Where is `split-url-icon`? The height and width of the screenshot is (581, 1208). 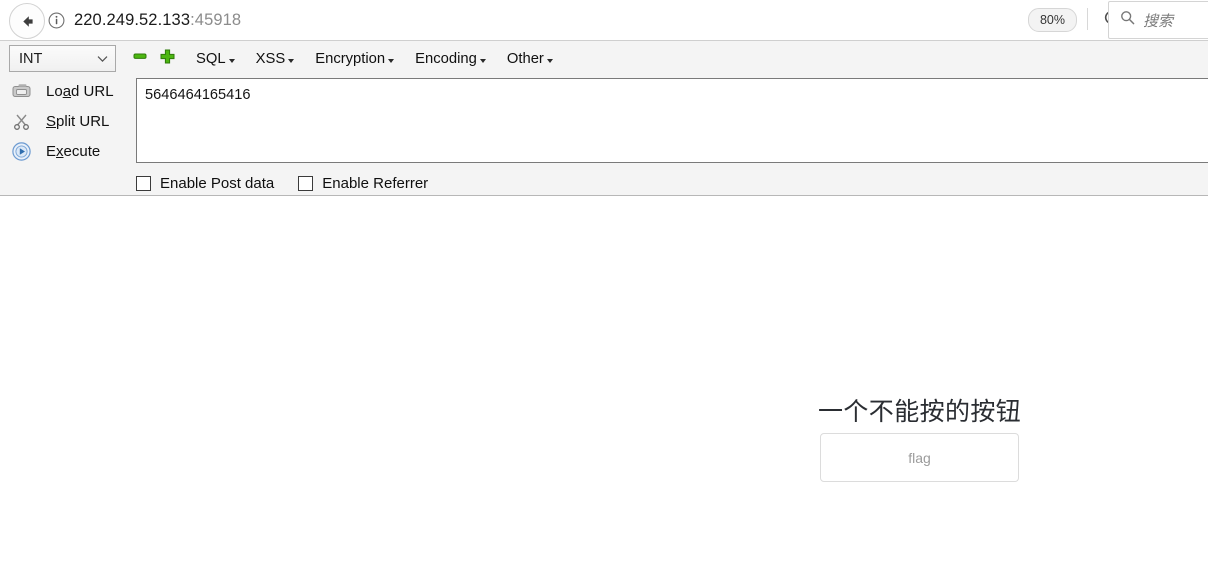
split-url-icon is located at coordinates (21, 121).